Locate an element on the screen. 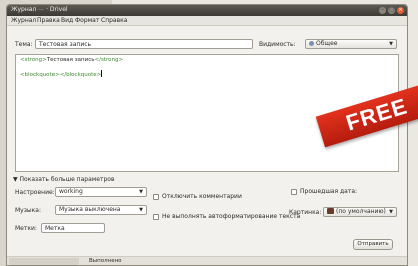 This screenshot has width=418, height=266. picture-value: (по умолчанию) is located at coordinates (361, 211).